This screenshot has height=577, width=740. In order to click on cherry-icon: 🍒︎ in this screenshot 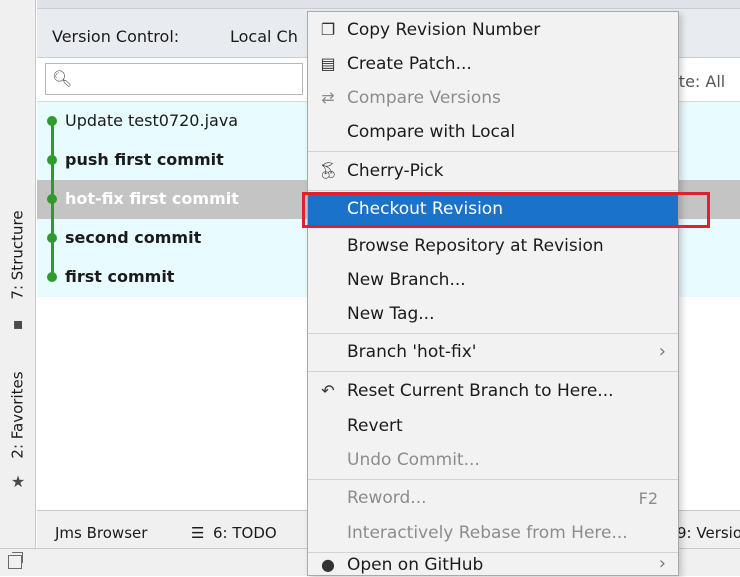, I will do `click(328, 170)`.